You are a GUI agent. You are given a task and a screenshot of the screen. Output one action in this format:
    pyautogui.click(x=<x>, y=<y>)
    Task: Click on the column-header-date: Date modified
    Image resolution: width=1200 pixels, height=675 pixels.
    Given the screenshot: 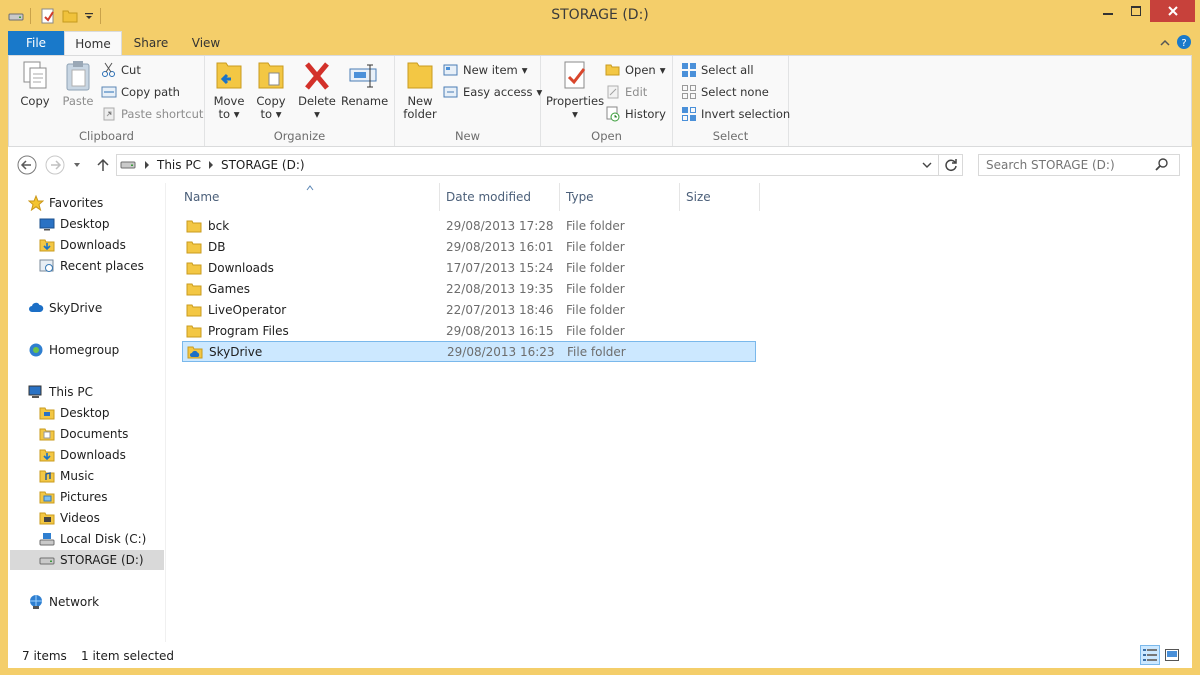 What is the action you would take?
    pyautogui.click(x=500, y=197)
    